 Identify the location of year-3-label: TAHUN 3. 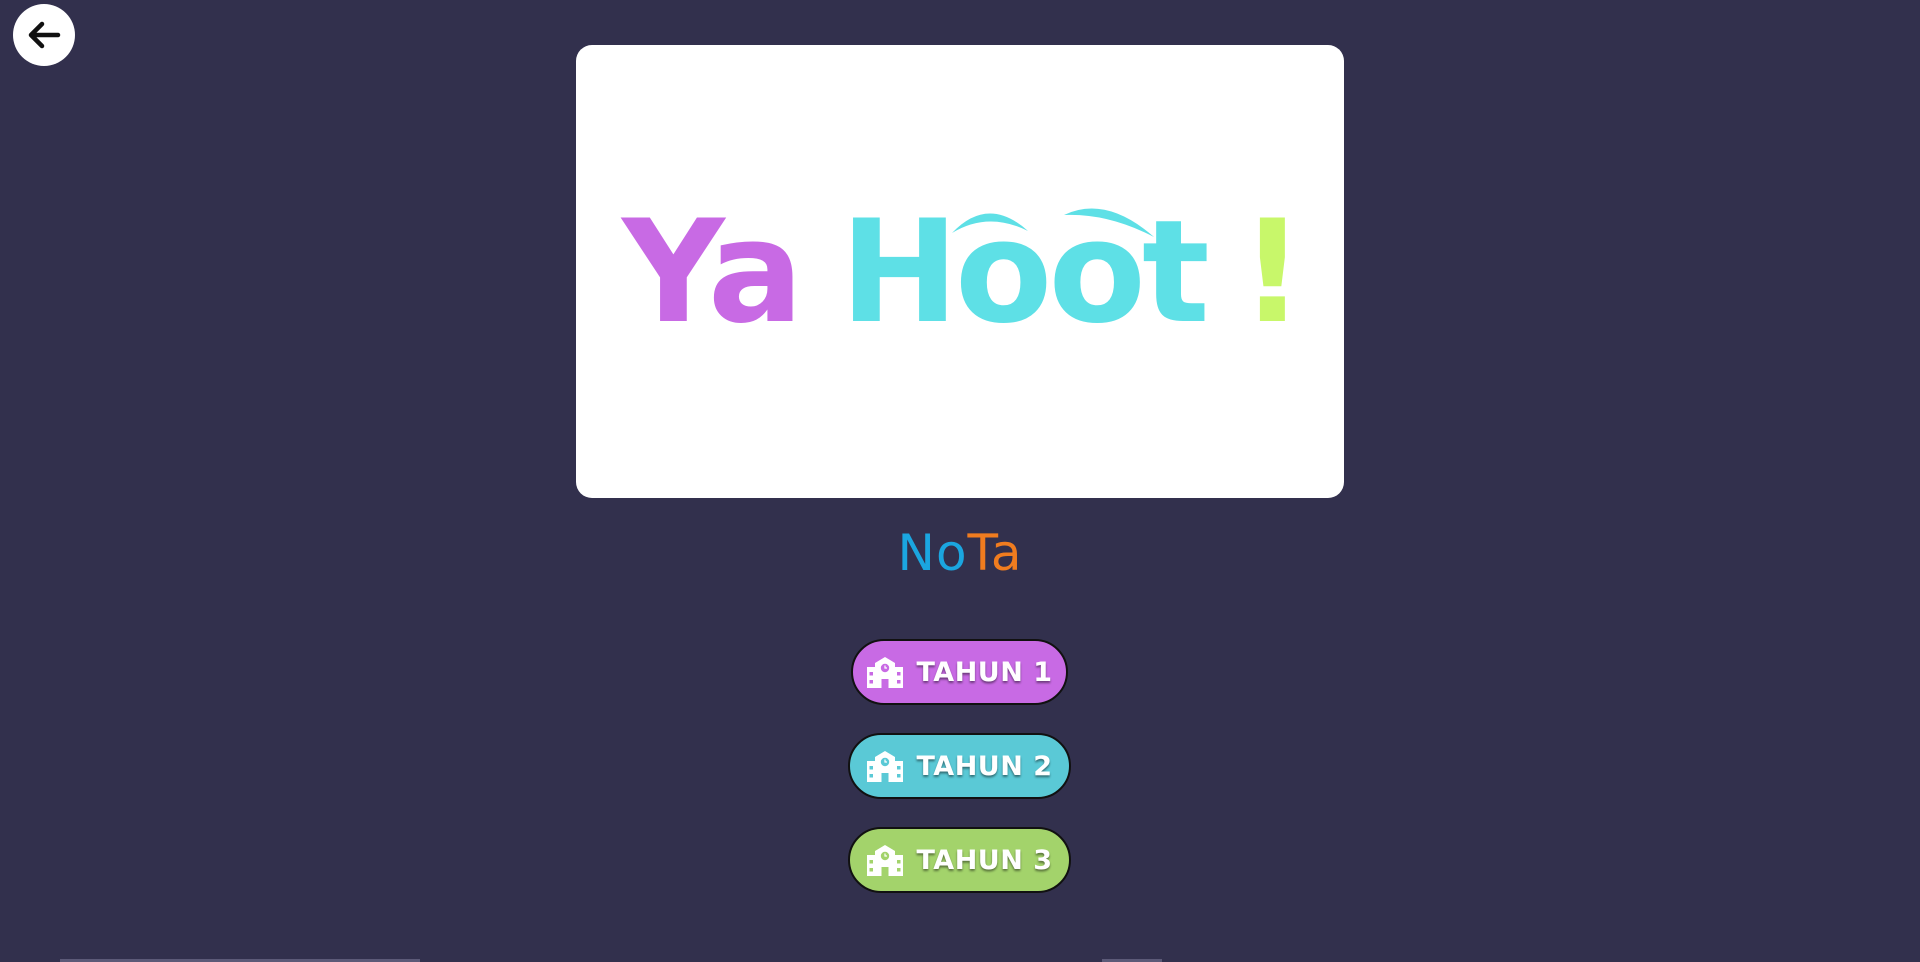
(984, 860).